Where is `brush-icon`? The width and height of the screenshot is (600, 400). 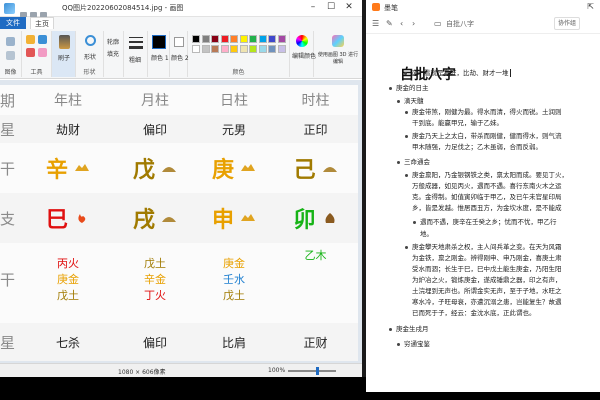 brush-icon is located at coordinates (64, 42).